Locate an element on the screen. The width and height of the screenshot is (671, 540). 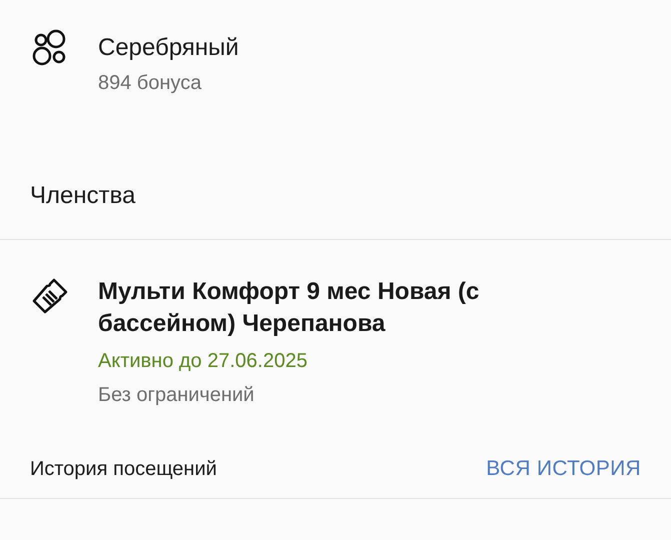
section-title: Членства is located at coordinates (83, 195).